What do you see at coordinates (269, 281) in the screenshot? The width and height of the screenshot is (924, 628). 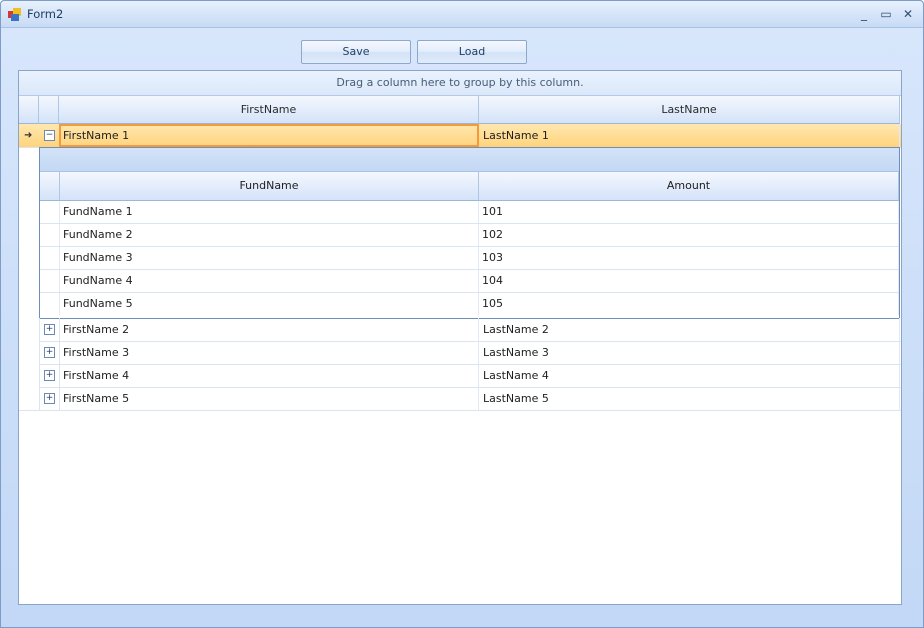 I see `cell-fundname: FundName 4` at bounding box center [269, 281].